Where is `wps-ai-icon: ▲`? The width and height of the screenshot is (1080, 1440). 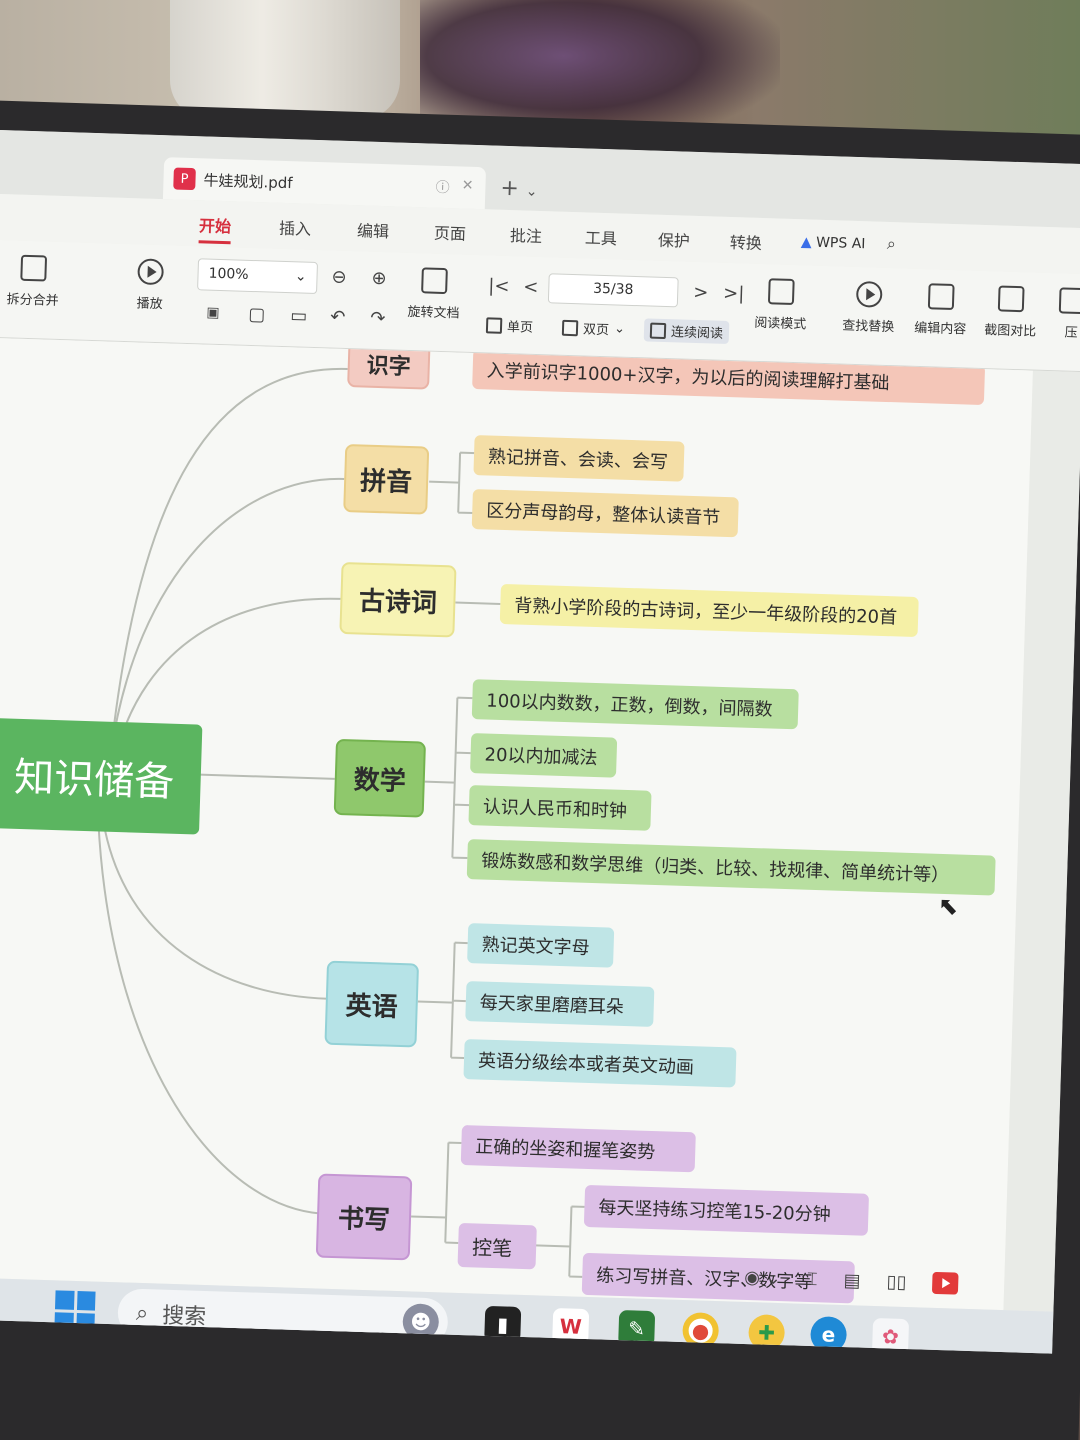 wps-ai-icon: ▲ is located at coordinates (806, 242).